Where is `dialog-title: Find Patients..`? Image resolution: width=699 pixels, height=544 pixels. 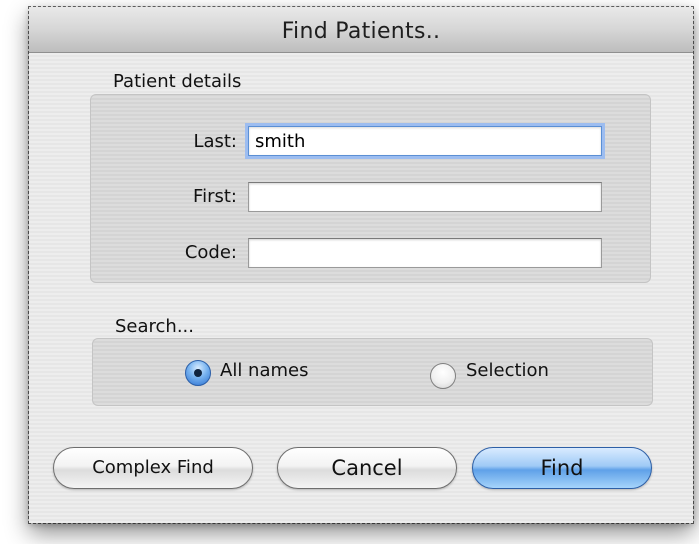
dialog-title: Find Patients.. is located at coordinates (361, 31).